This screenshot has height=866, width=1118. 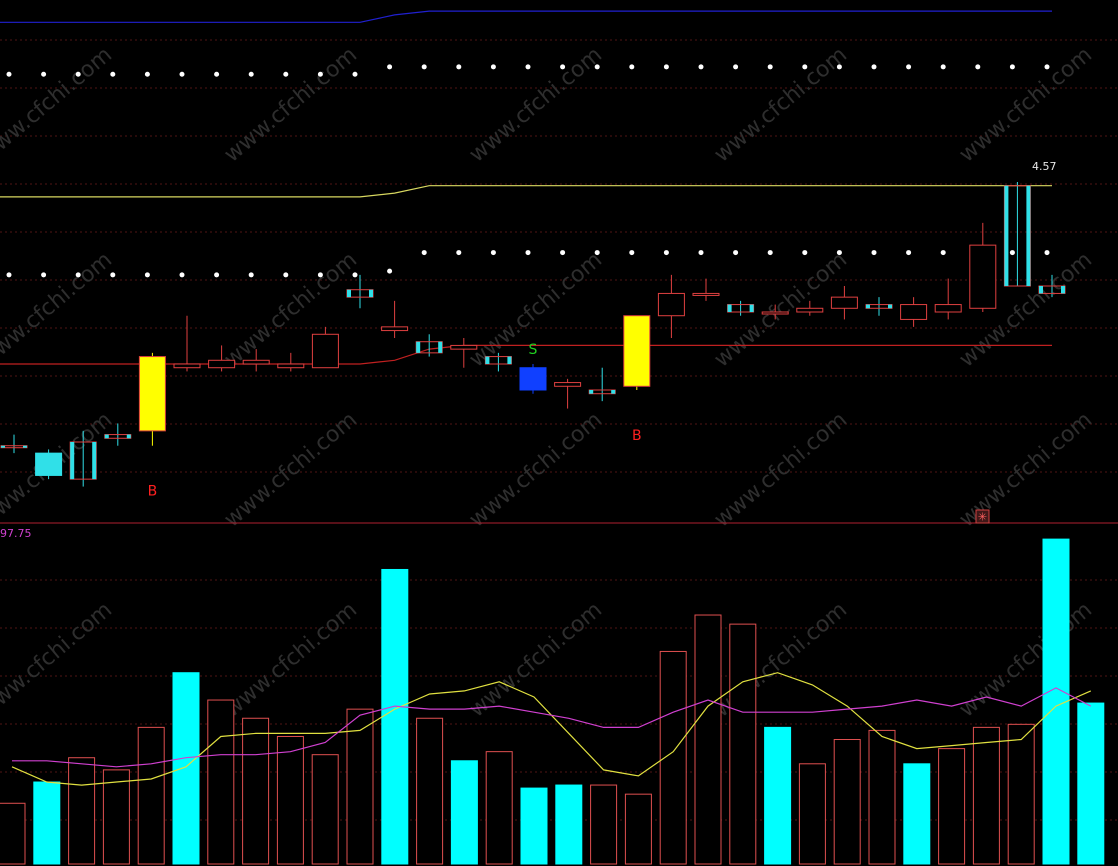 What do you see at coordinates (533, 350) in the screenshot?
I see `signal-label: S` at bounding box center [533, 350].